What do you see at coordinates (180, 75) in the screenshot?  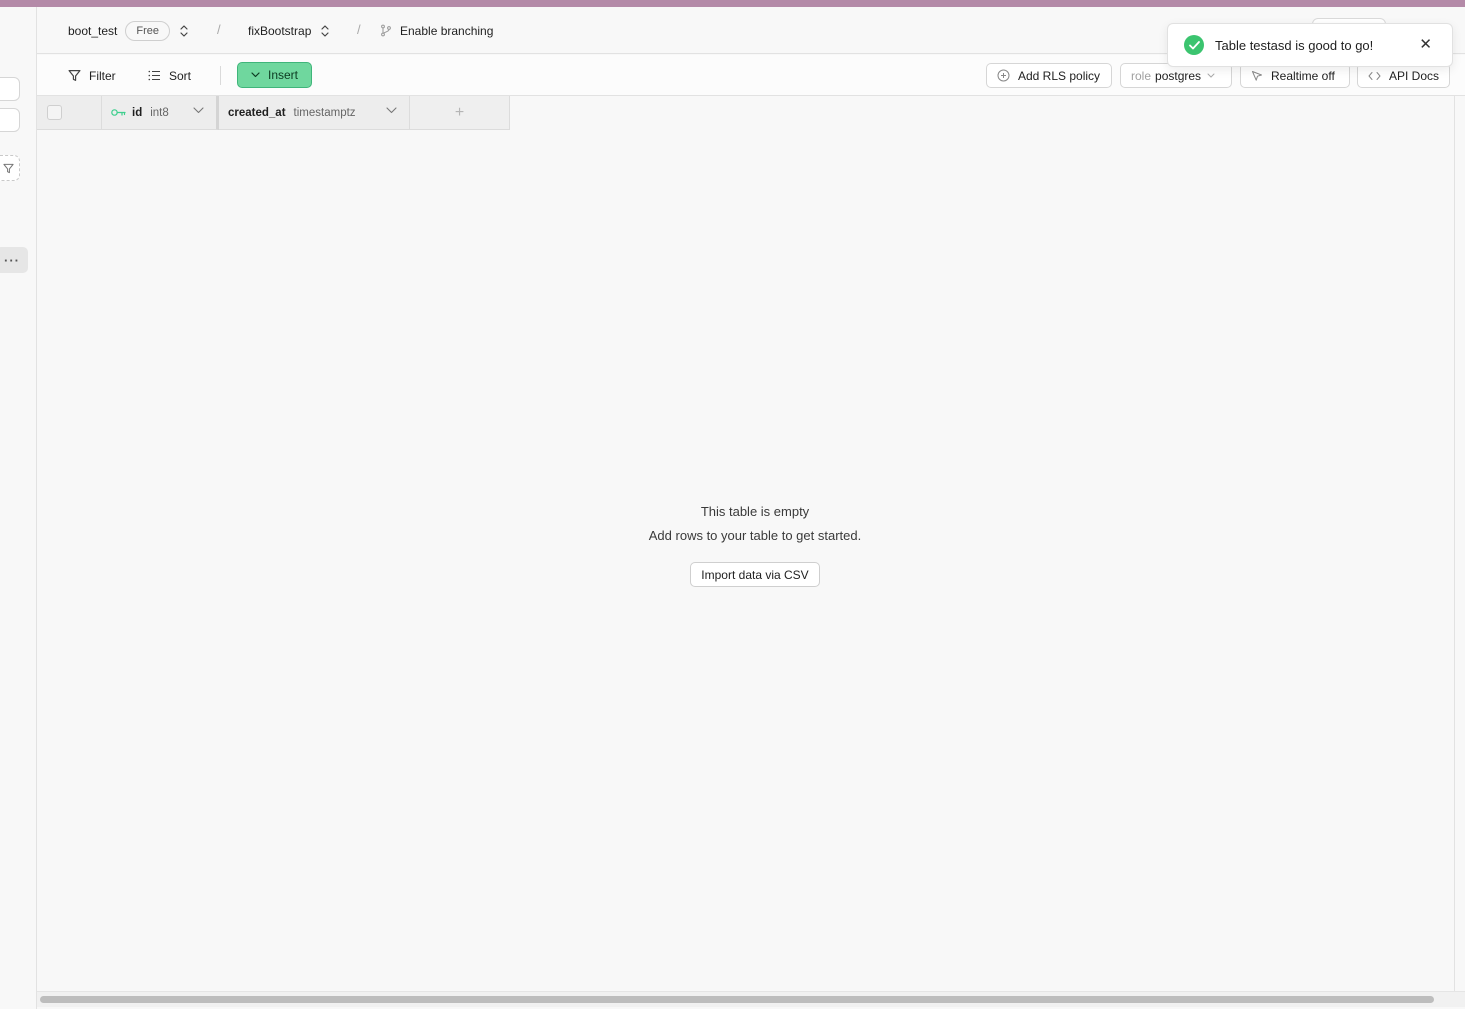 I see `sort-label: Sort` at bounding box center [180, 75].